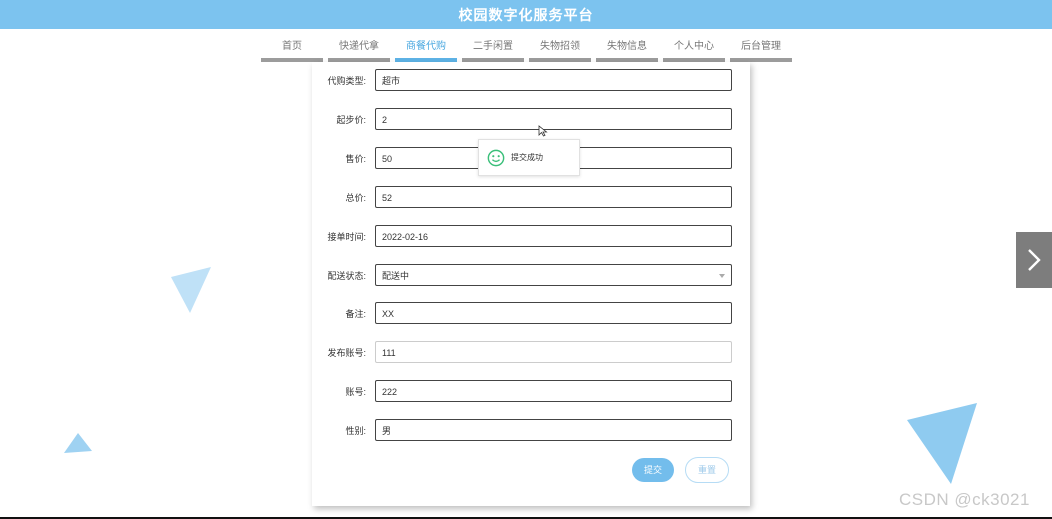  Describe the element at coordinates (191, 290) in the screenshot. I see `decor-triangle-left` at that location.